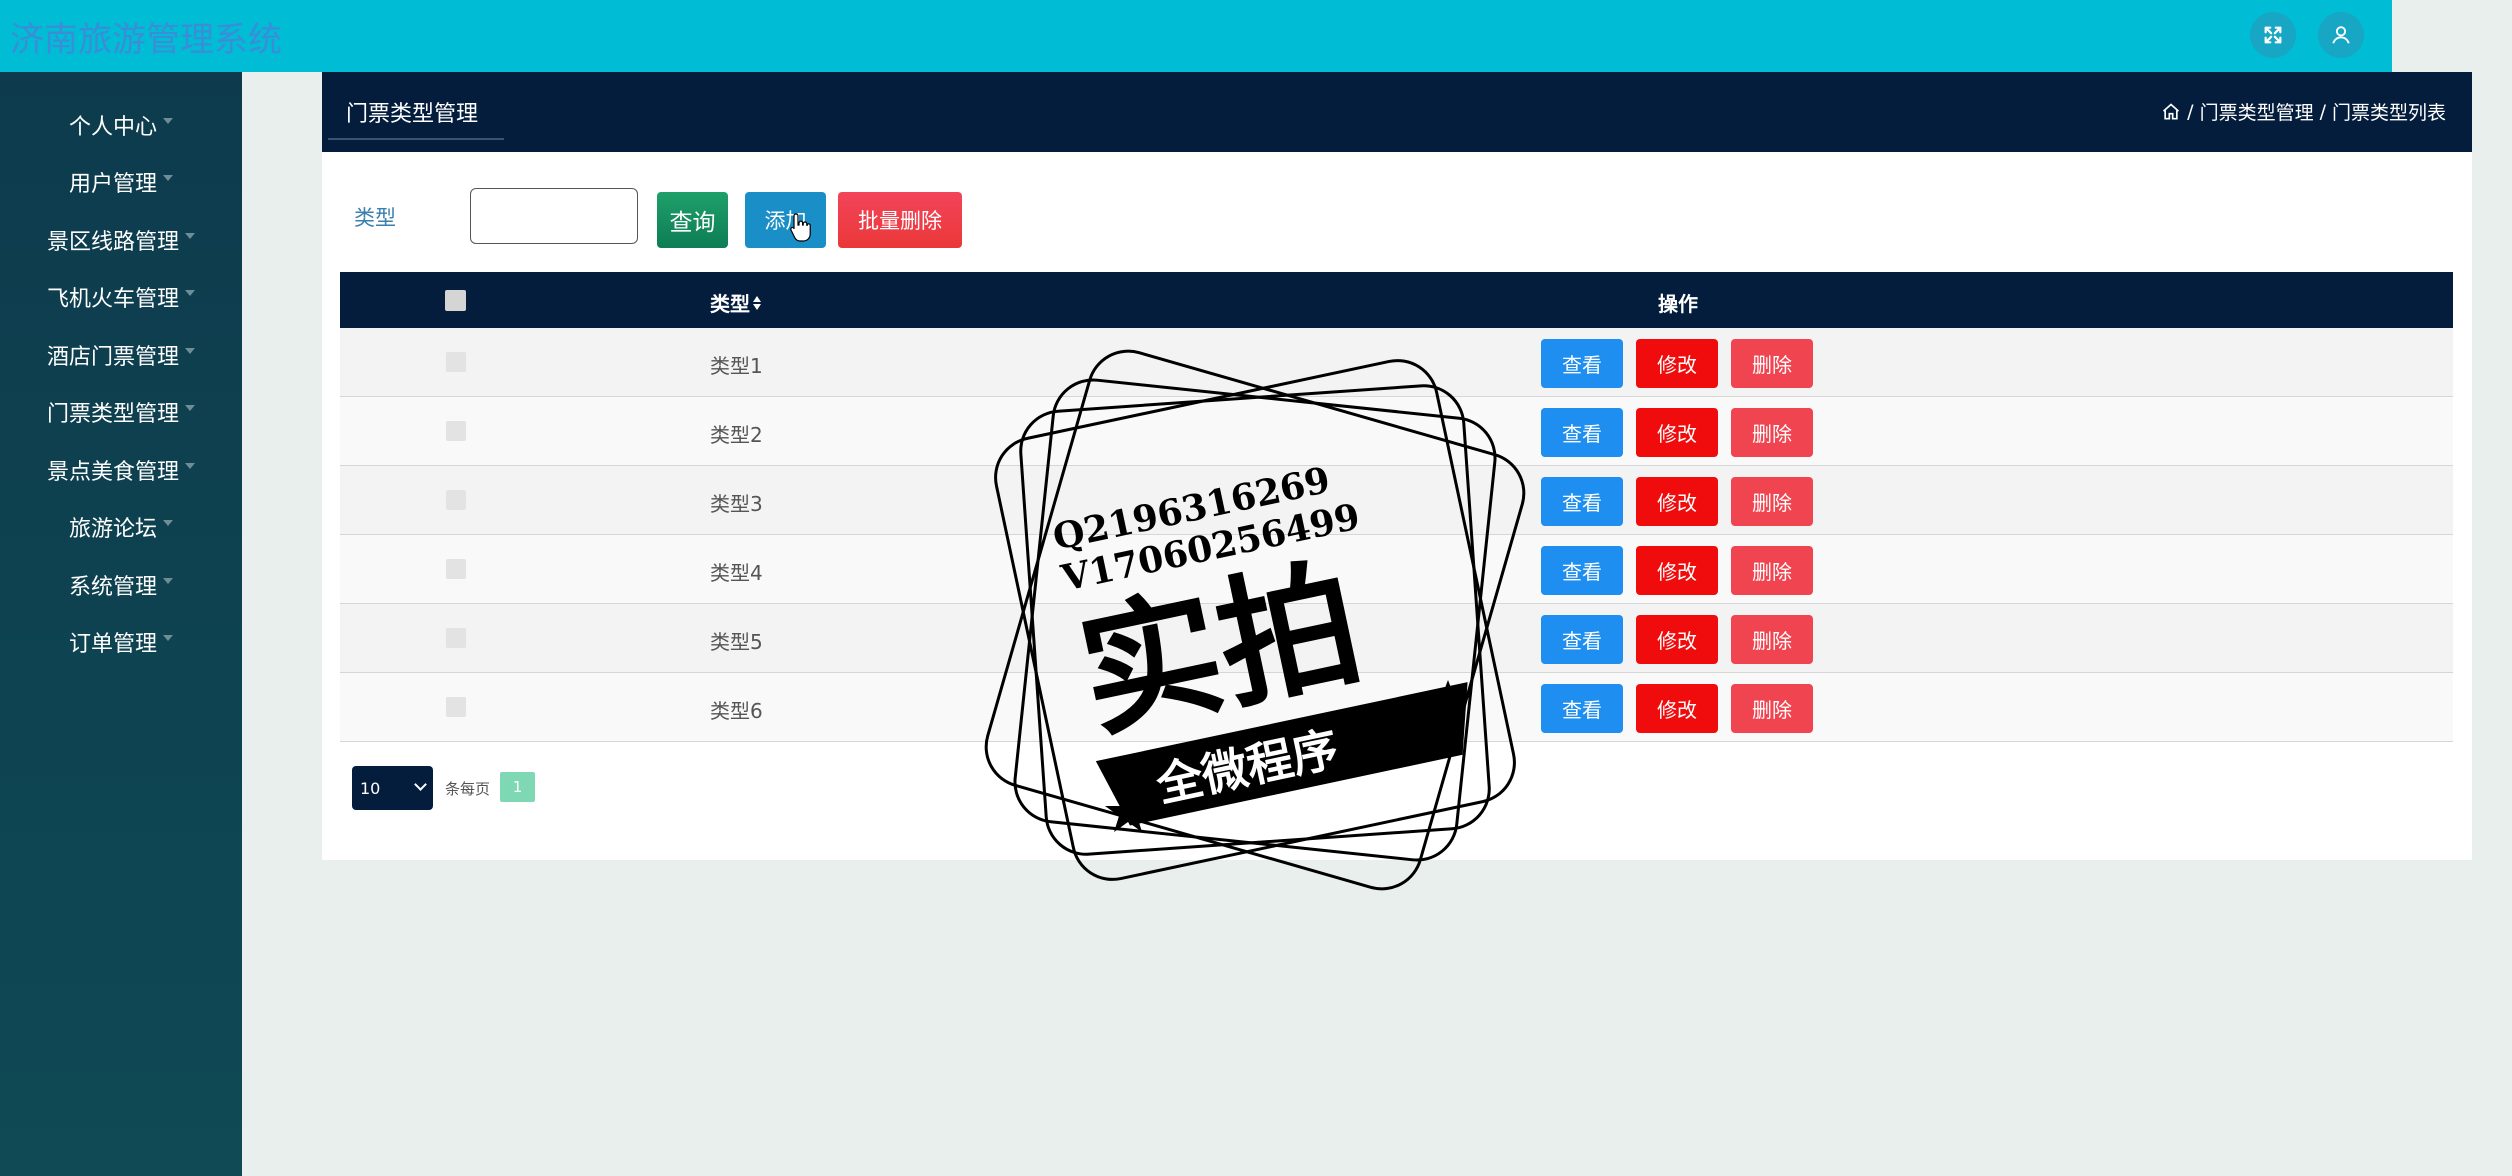 The width and height of the screenshot is (2512, 1176). I want to click on home-icon, so click(2171, 112).